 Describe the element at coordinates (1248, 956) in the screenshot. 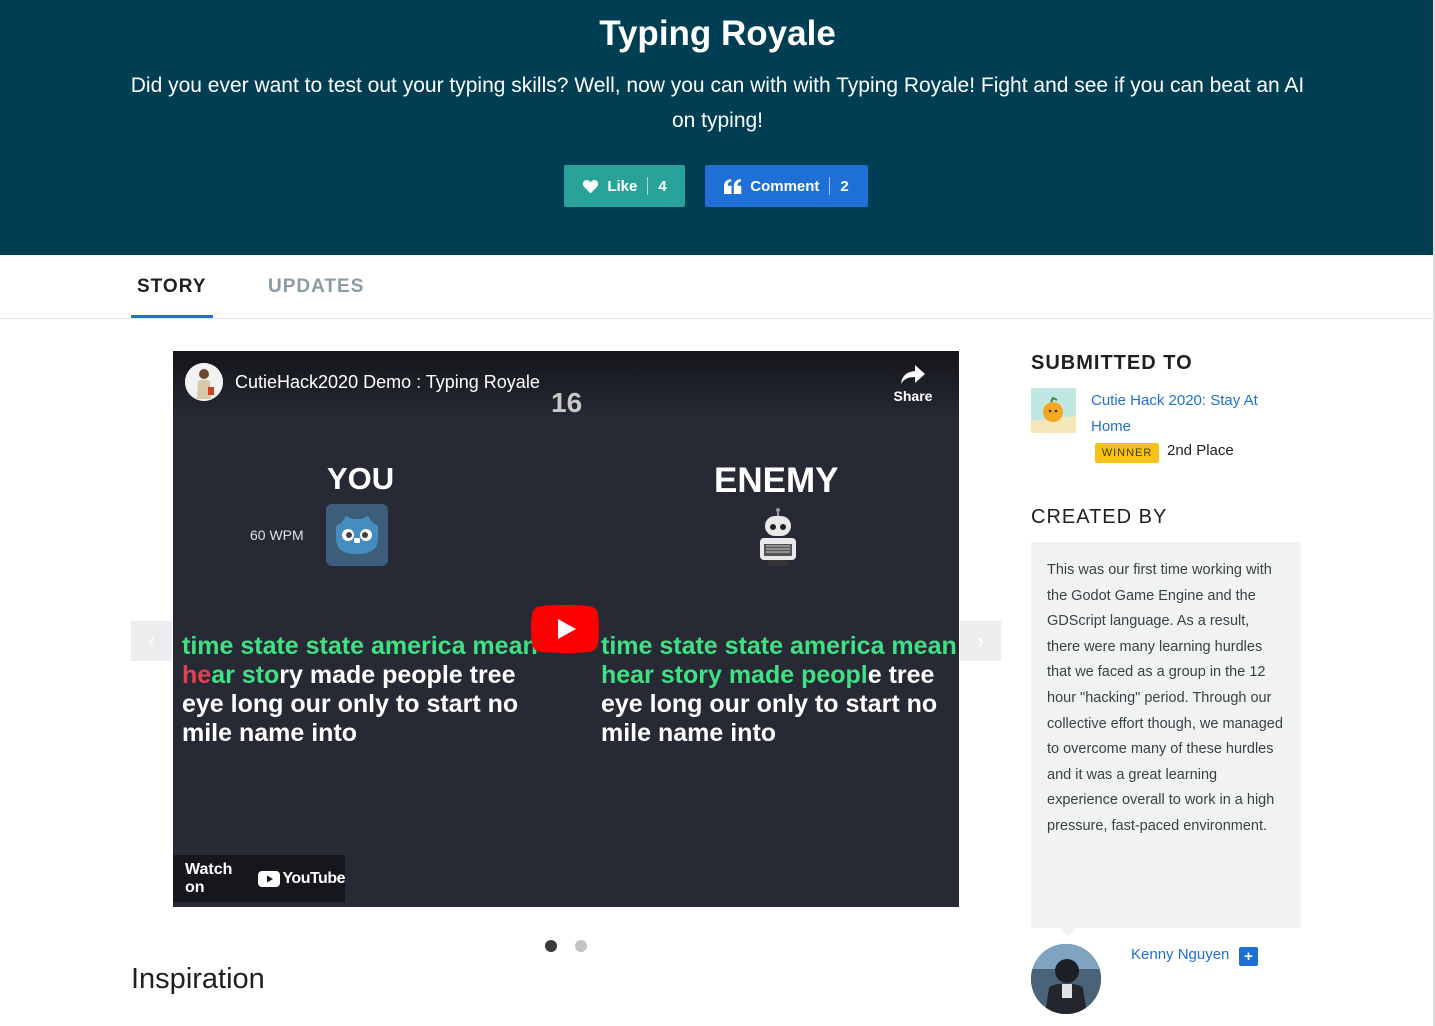

I see `follow-button: +` at that location.